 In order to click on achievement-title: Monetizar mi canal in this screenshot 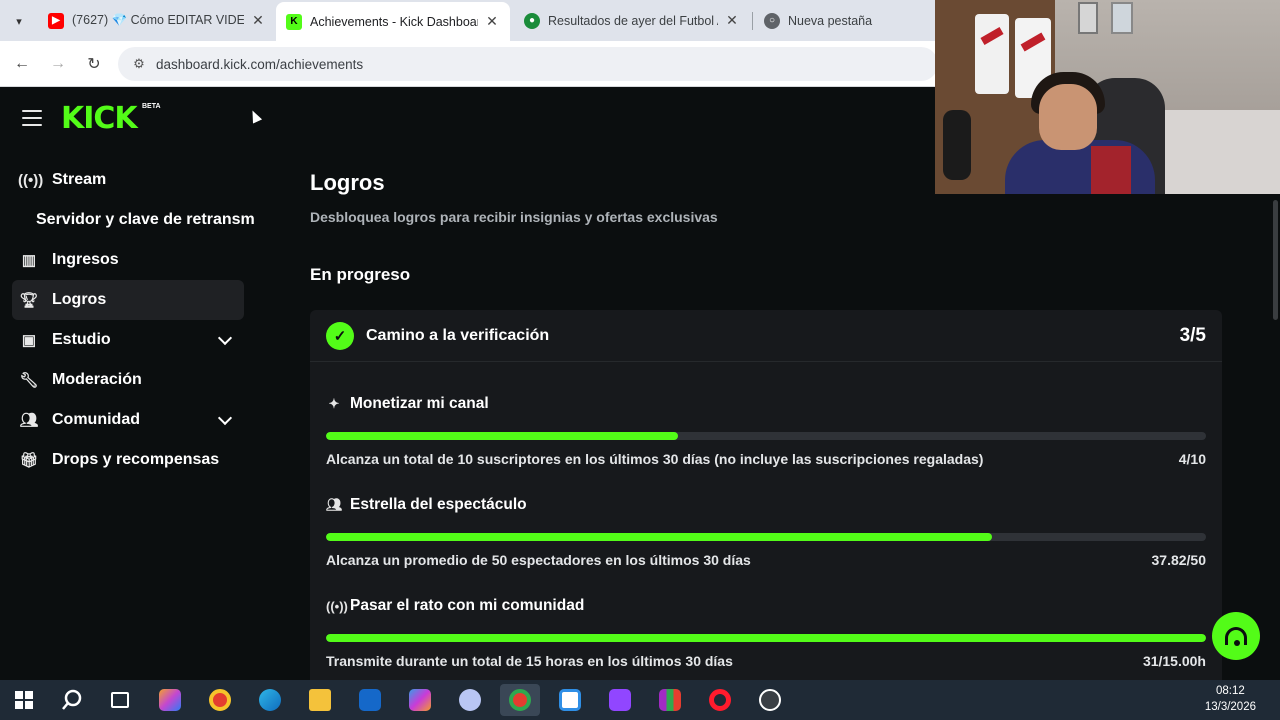, I will do `click(419, 403)`.